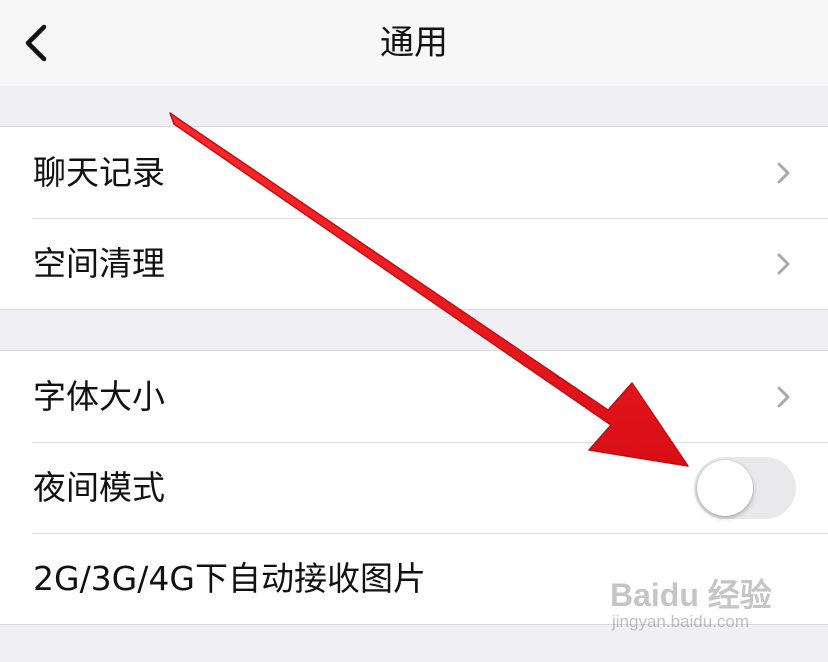 The image size is (828, 662). I want to click on row-label: 空间清理, so click(99, 263).